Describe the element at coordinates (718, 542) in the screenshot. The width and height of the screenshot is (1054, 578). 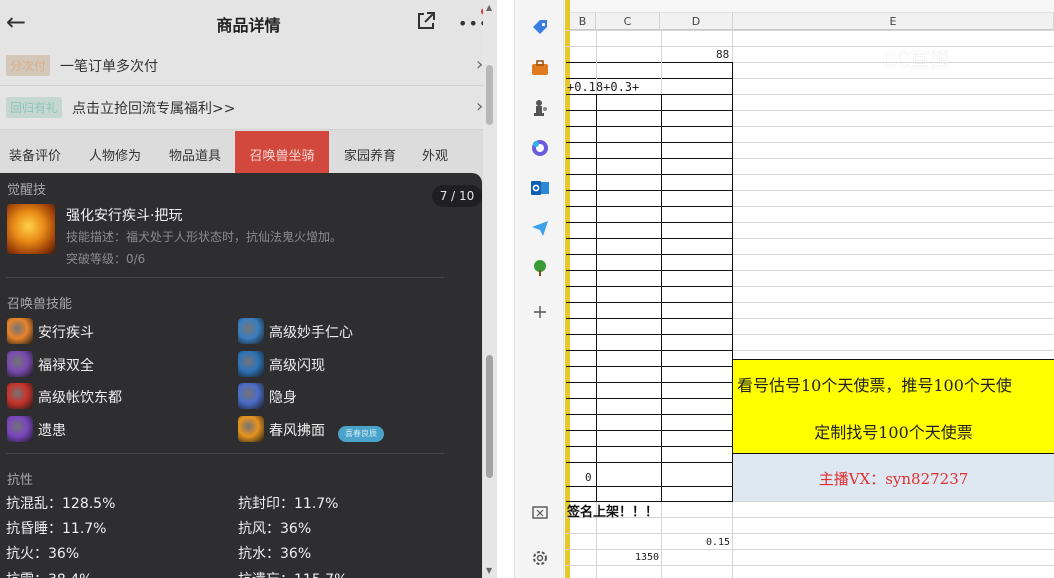
I see `cell-0-15: 0.15` at that location.